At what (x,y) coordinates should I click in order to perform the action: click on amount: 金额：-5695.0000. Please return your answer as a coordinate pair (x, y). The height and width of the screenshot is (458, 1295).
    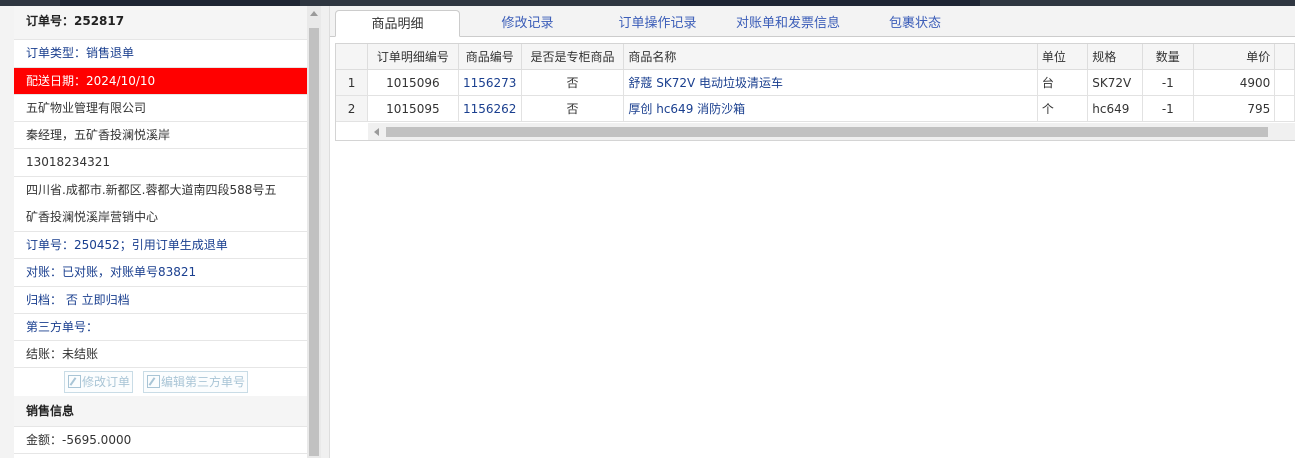
    Looking at the image, I should click on (160, 440).